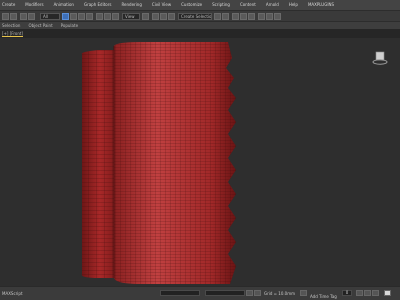 The width and height of the screenshot is (400, 300). I want to click on menu-help: Help, so click(293, 5).